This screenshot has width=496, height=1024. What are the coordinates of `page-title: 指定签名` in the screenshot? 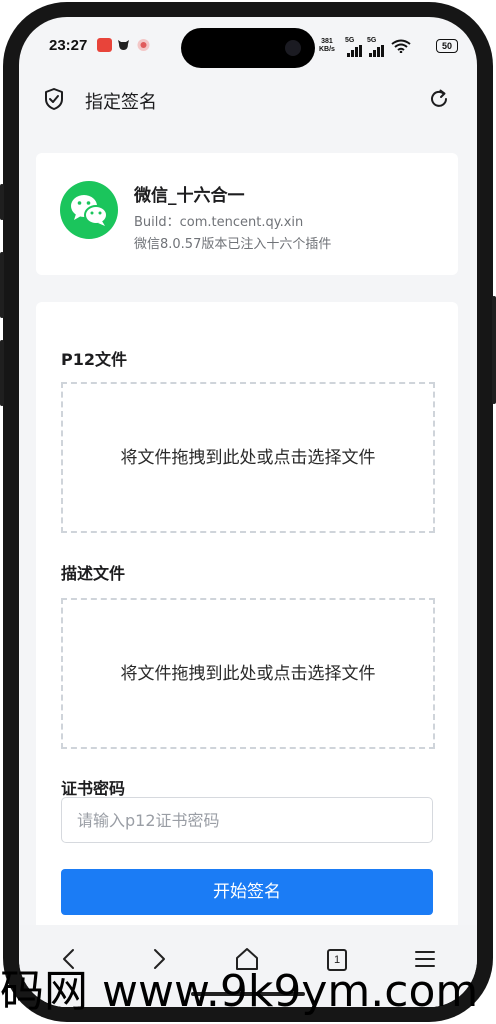 It's located at (121, 102).